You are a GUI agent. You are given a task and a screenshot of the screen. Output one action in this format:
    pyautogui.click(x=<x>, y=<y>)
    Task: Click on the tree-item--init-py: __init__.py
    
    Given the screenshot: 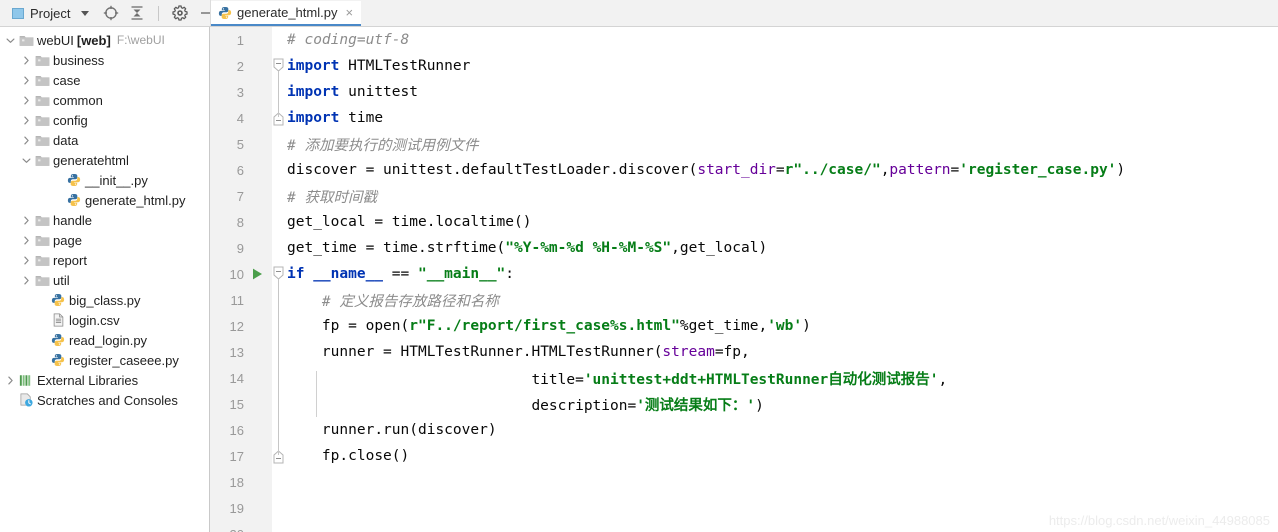 What is the action you would take?
    pyautogui.click(x=104, y=180)
    